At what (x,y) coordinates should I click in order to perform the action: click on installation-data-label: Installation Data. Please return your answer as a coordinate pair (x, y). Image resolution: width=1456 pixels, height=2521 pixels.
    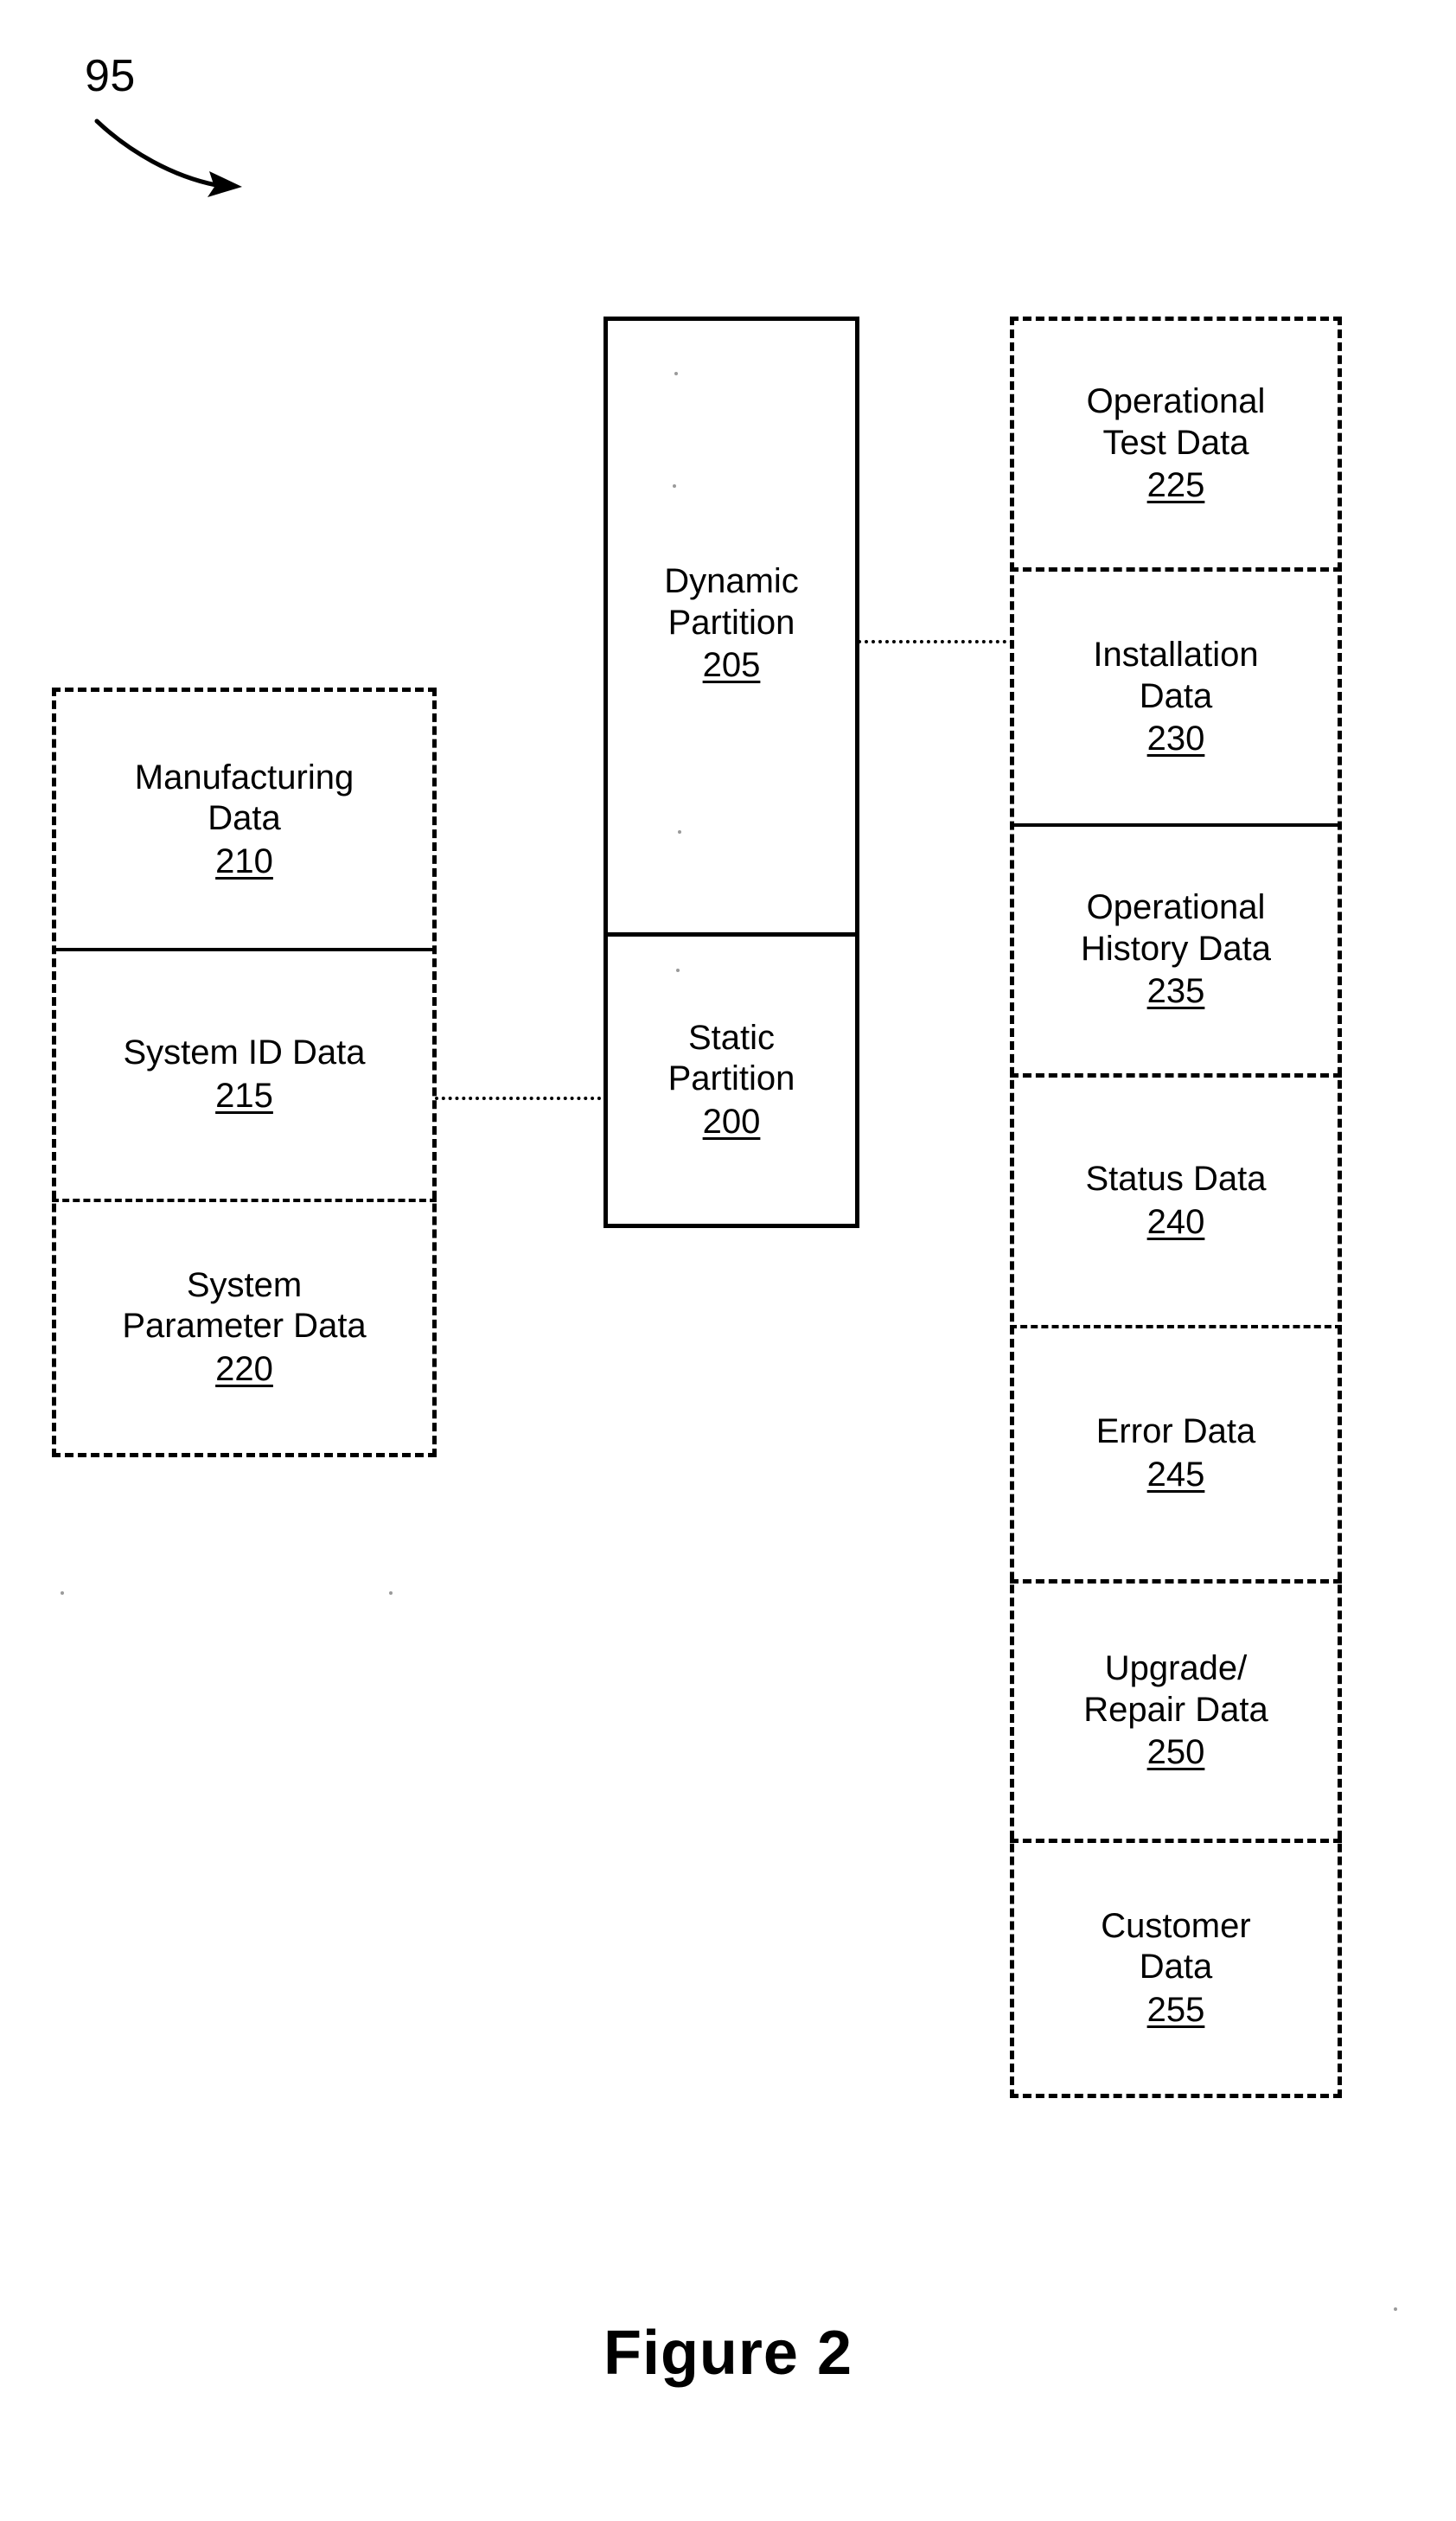
    Looking at the image, I should click on (1176, 675).